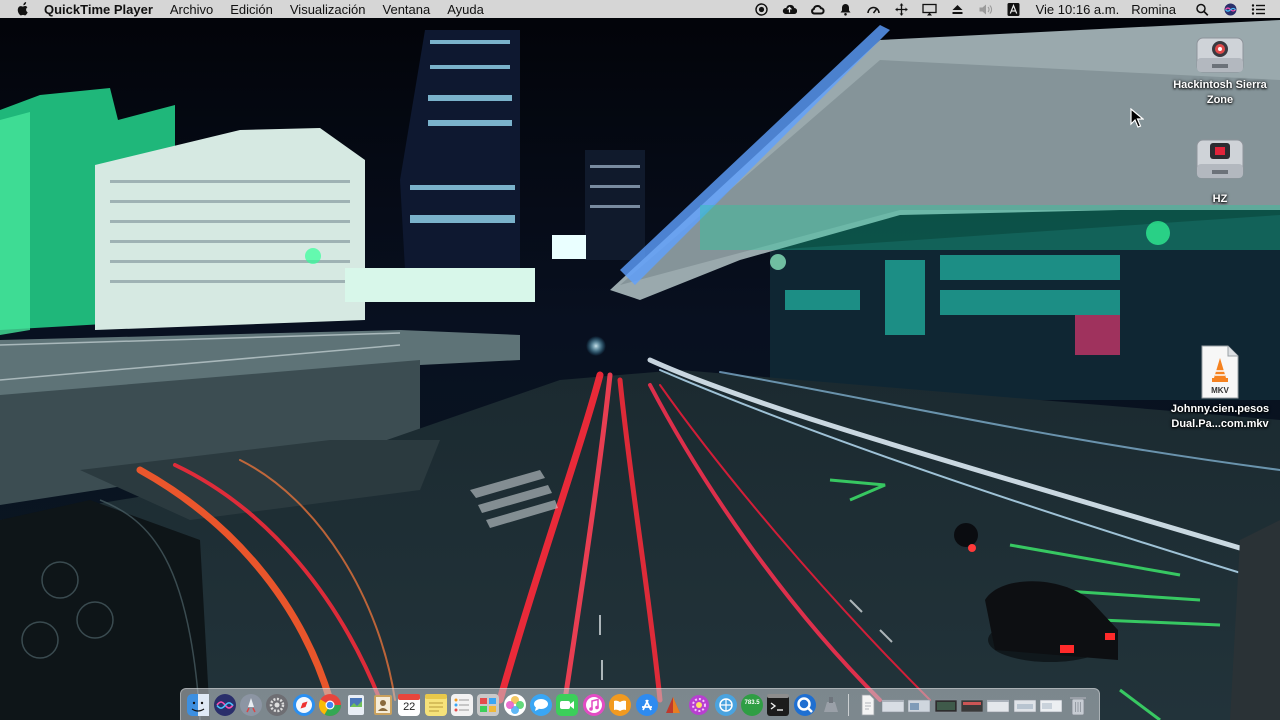  I want to click on fast-user-switching: Romina, so click(1153, 9).